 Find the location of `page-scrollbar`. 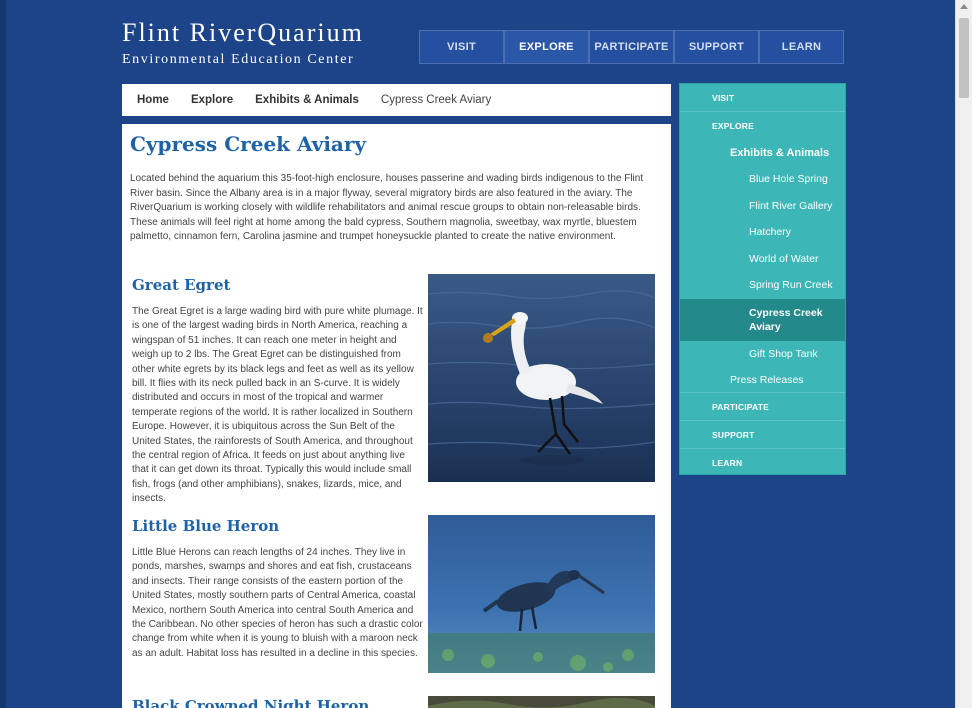

page-scrollbar is located at coordinates (963, 354).